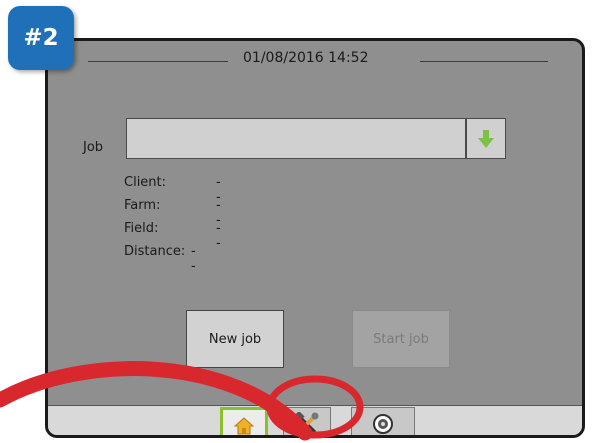 Image resolution: width=592 pixels, height=443 pixels. Describe the element at coordinates (158, 61) in the screenshot. I see `header-divider-left` at that location.